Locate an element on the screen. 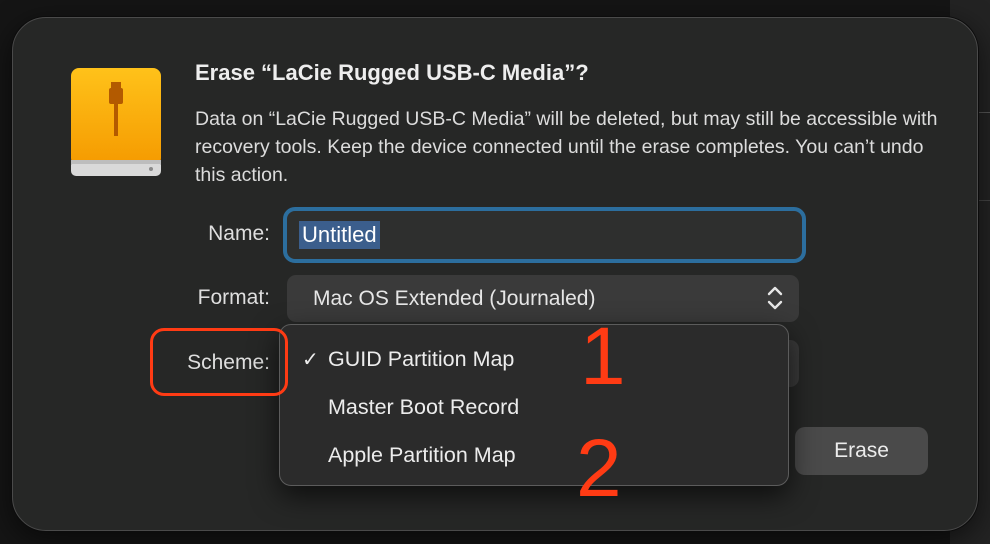  menu-item-master-boot-record: Master Boot Record is located at coordinates (534, 407).